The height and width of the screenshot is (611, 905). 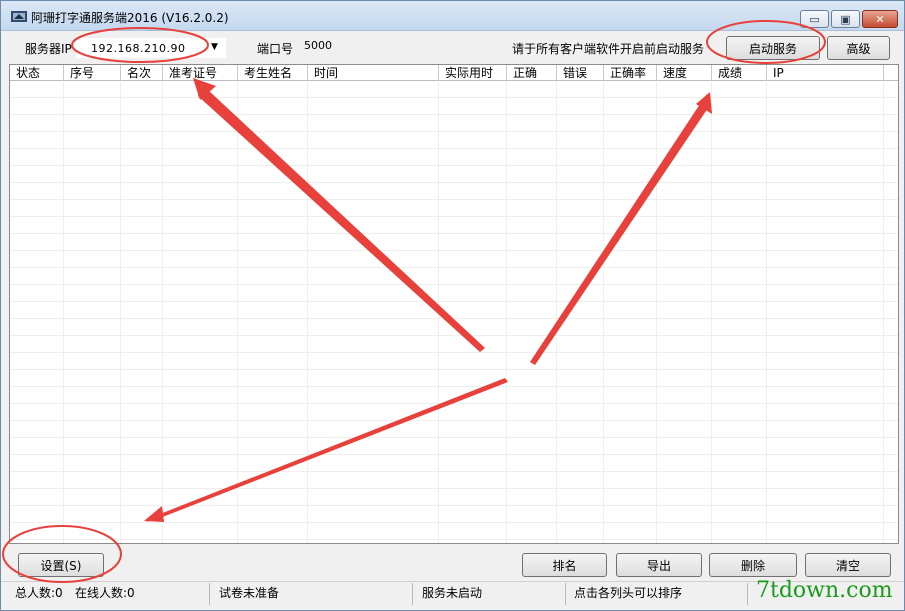 I want to click on minimize-button: ▭, so click(x=814, y=19).